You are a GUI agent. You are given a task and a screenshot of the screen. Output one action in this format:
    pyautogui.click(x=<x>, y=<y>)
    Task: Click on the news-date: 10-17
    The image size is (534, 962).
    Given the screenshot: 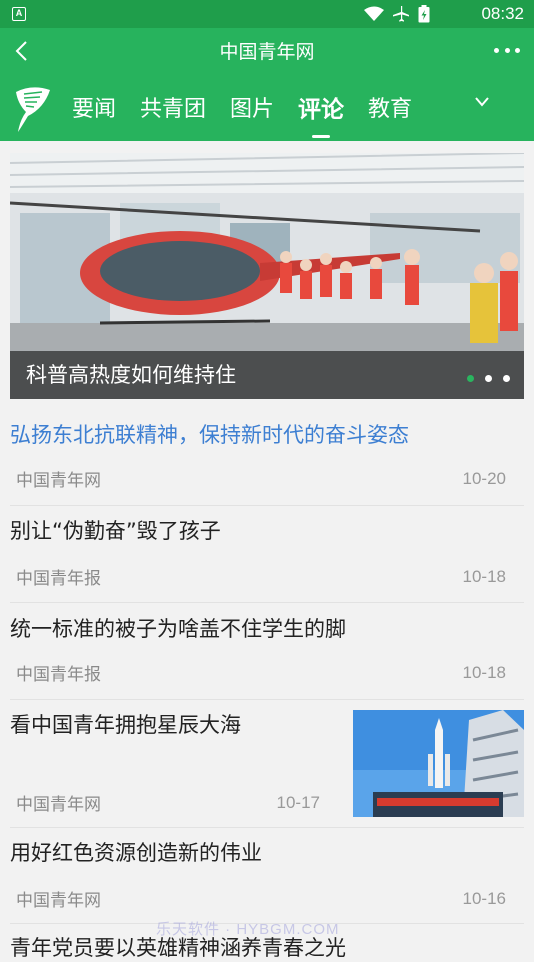 What is the action you would take?
    pyautogui.click(x=298, y=802)
    